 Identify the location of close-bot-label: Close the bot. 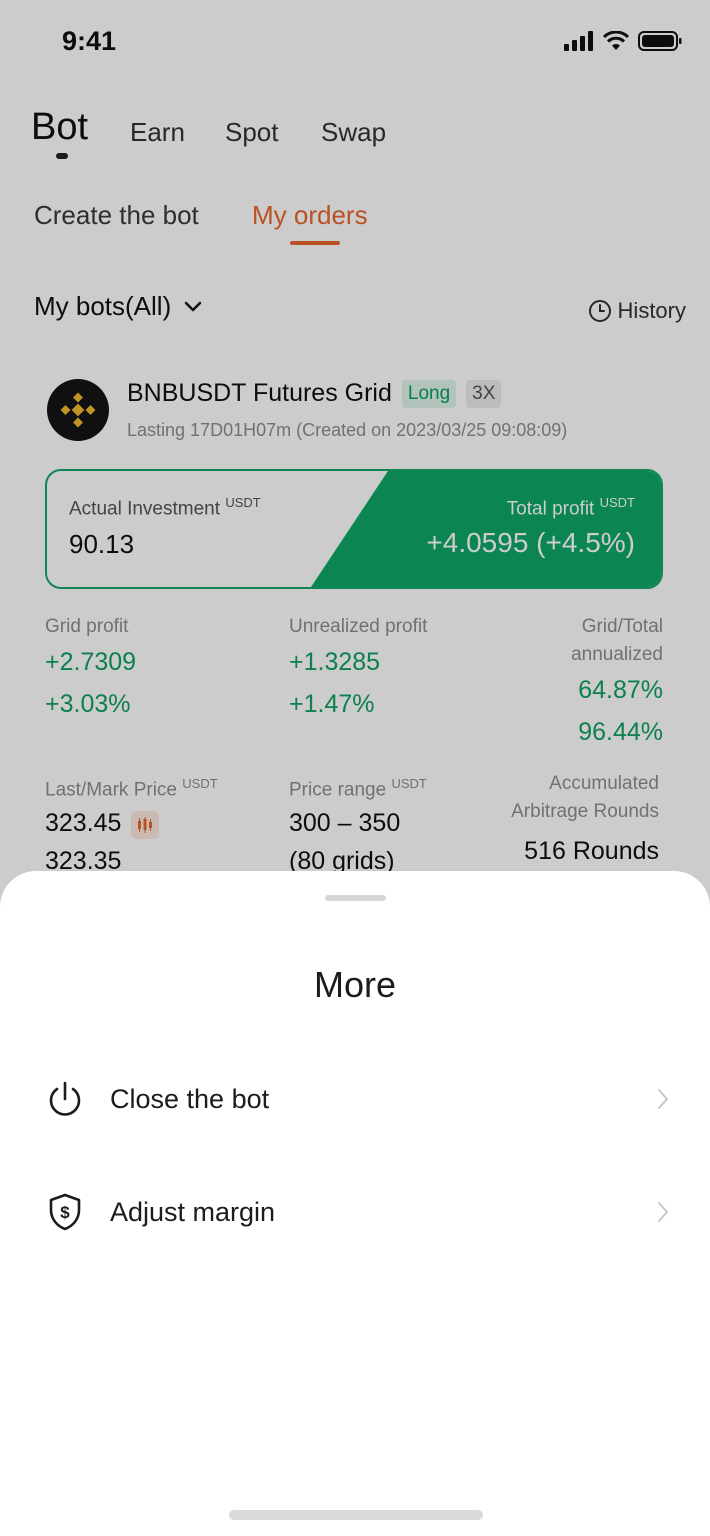
(190, 1098).